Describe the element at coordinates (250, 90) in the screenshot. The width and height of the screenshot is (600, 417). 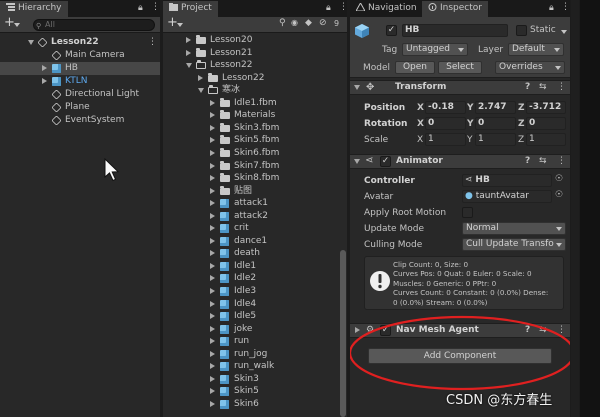
I see `project-item: 寒冰` at that location.